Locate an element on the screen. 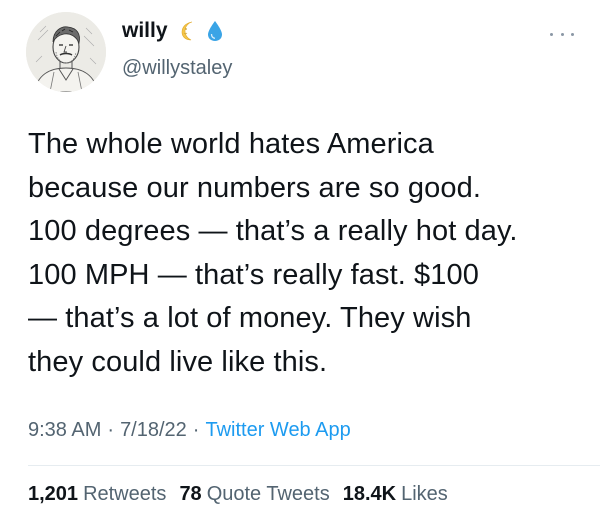  tweet-source-link: Twitter Web App is located at coordinates (277, 430).